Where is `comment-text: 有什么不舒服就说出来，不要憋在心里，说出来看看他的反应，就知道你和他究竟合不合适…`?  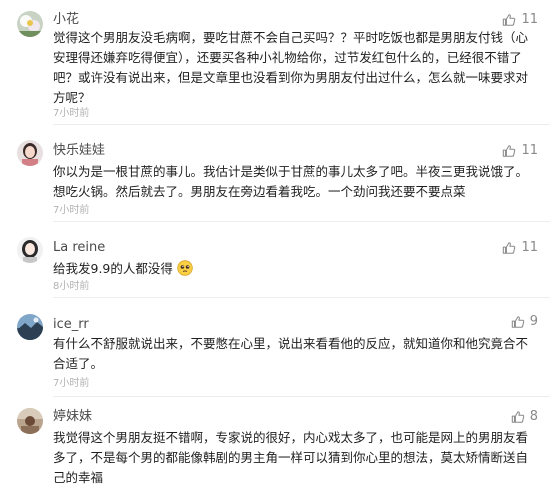 comment-text: 有什么不舒服就说出来，不要憋在心里，说出来看看他的反应，就知道你和他究竟合不合适… is located at coordinates (291, 353).